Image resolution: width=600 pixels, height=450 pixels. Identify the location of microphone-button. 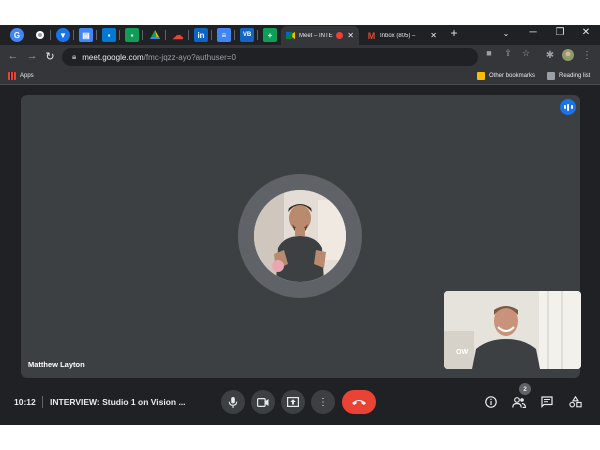
(233, 402).